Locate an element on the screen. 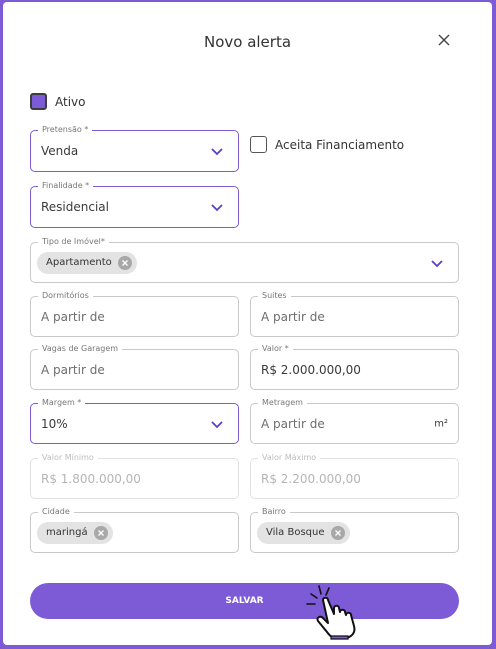  suites-placeholder: A partir de is located at coordinates (293, 316).